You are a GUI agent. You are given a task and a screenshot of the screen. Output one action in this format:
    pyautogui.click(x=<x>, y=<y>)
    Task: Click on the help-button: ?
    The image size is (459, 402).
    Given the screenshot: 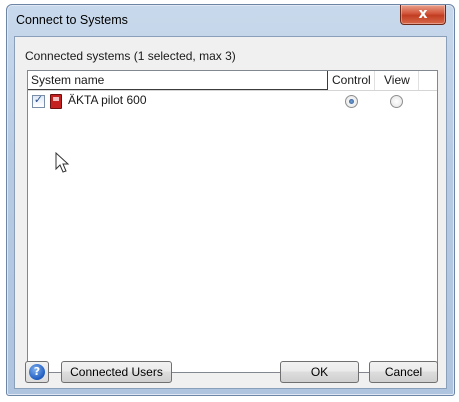 What is the action you would take?
    pyautogui.click(x=37, y=372)
    